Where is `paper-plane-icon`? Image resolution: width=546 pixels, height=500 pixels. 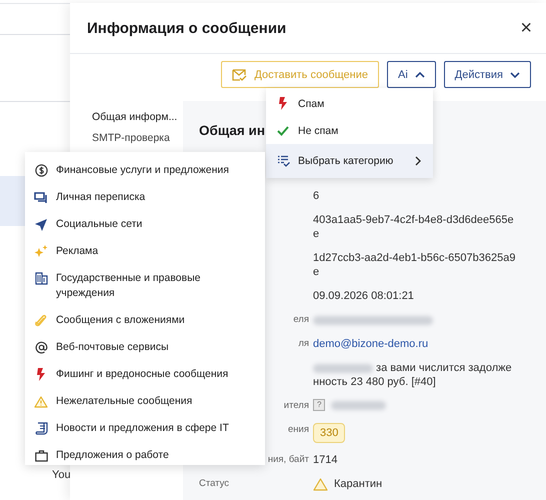
paper-plane-icon is located at coordinates (41, 224).